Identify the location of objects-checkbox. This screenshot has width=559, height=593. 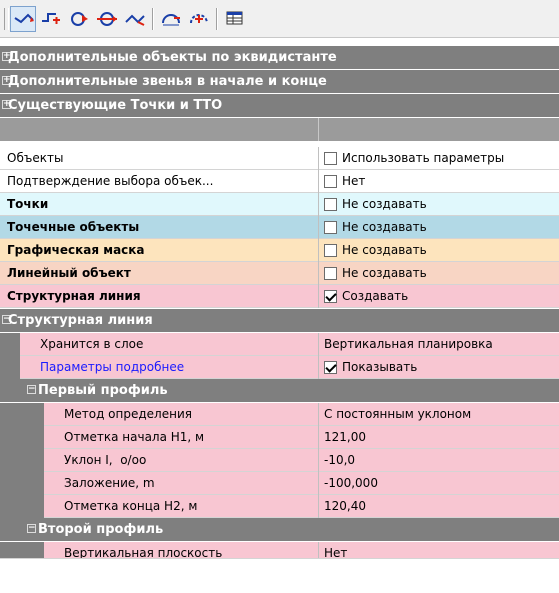
(330, 158).